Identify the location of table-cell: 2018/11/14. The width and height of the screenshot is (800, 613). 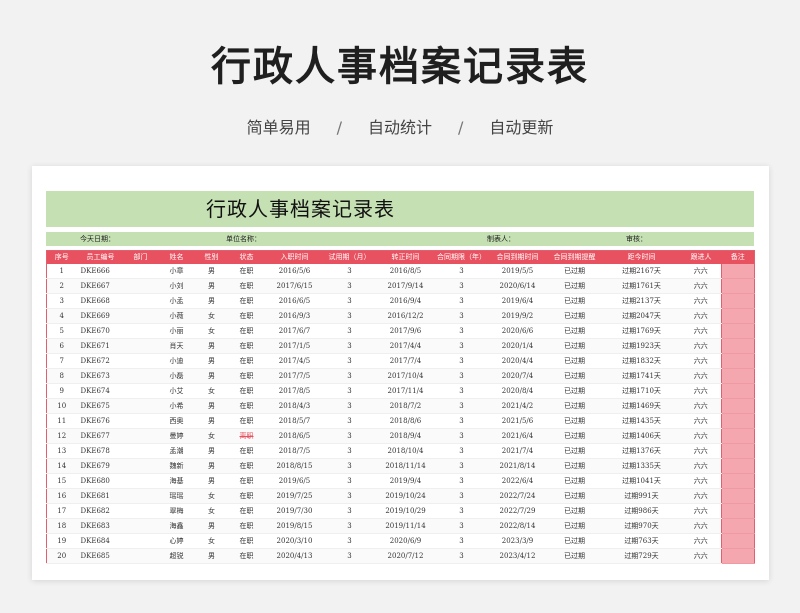
(405, 466).